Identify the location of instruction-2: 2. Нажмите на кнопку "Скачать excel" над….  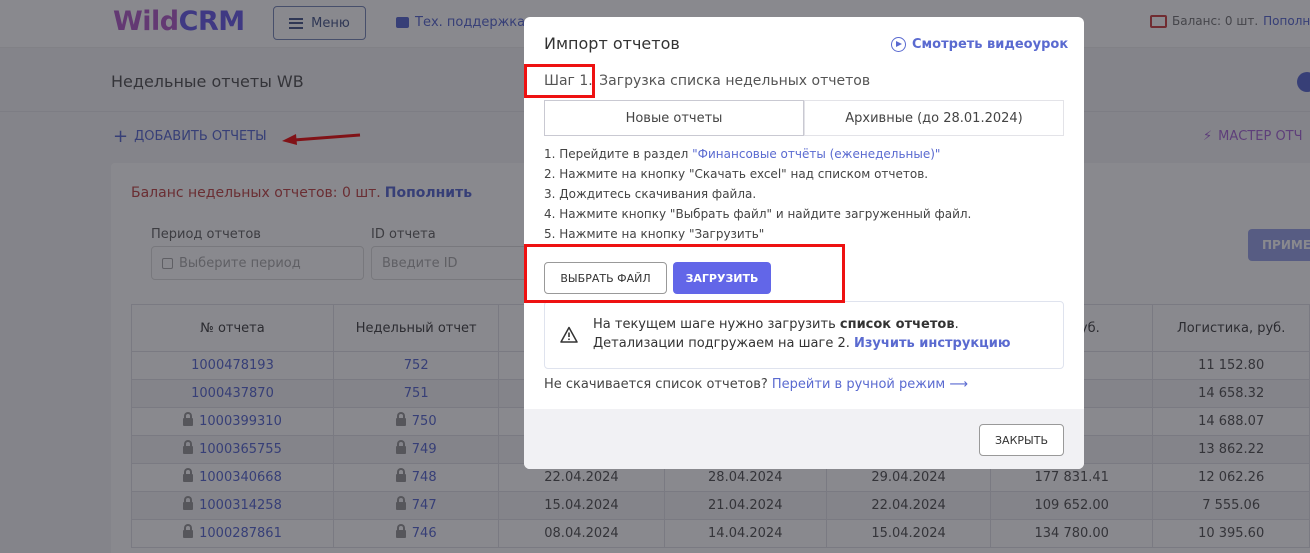
(736, 174).